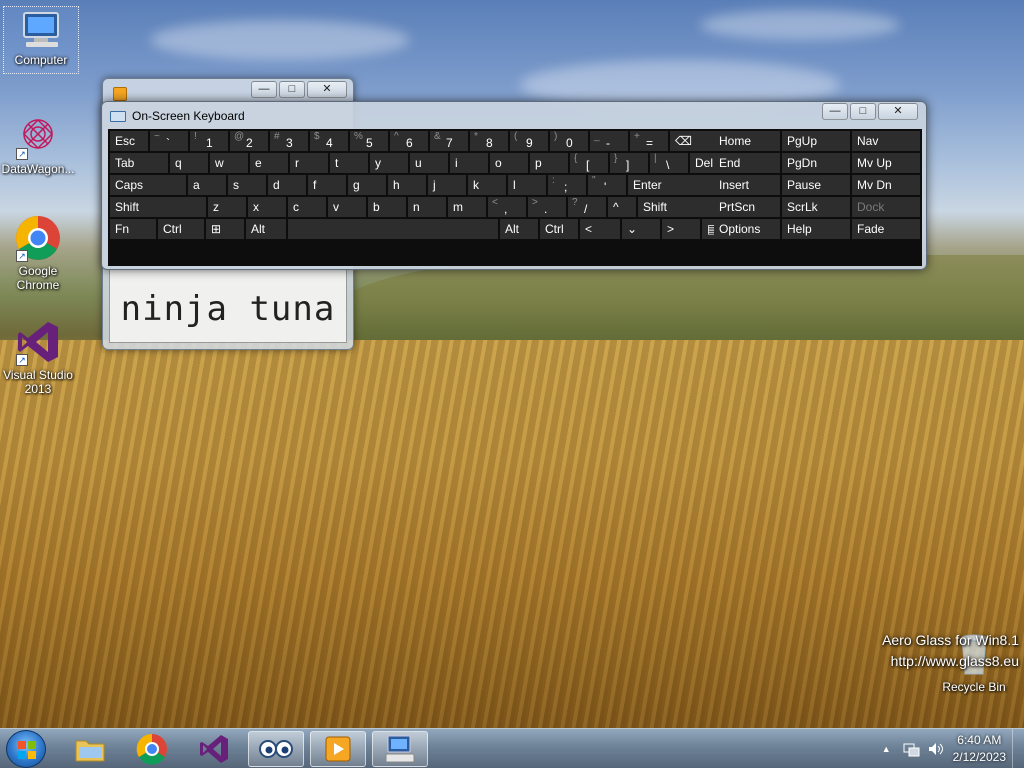  Describe the element at coordinates (409, 141) in the screenshot. I see `key-6: ^ 6` at that location.